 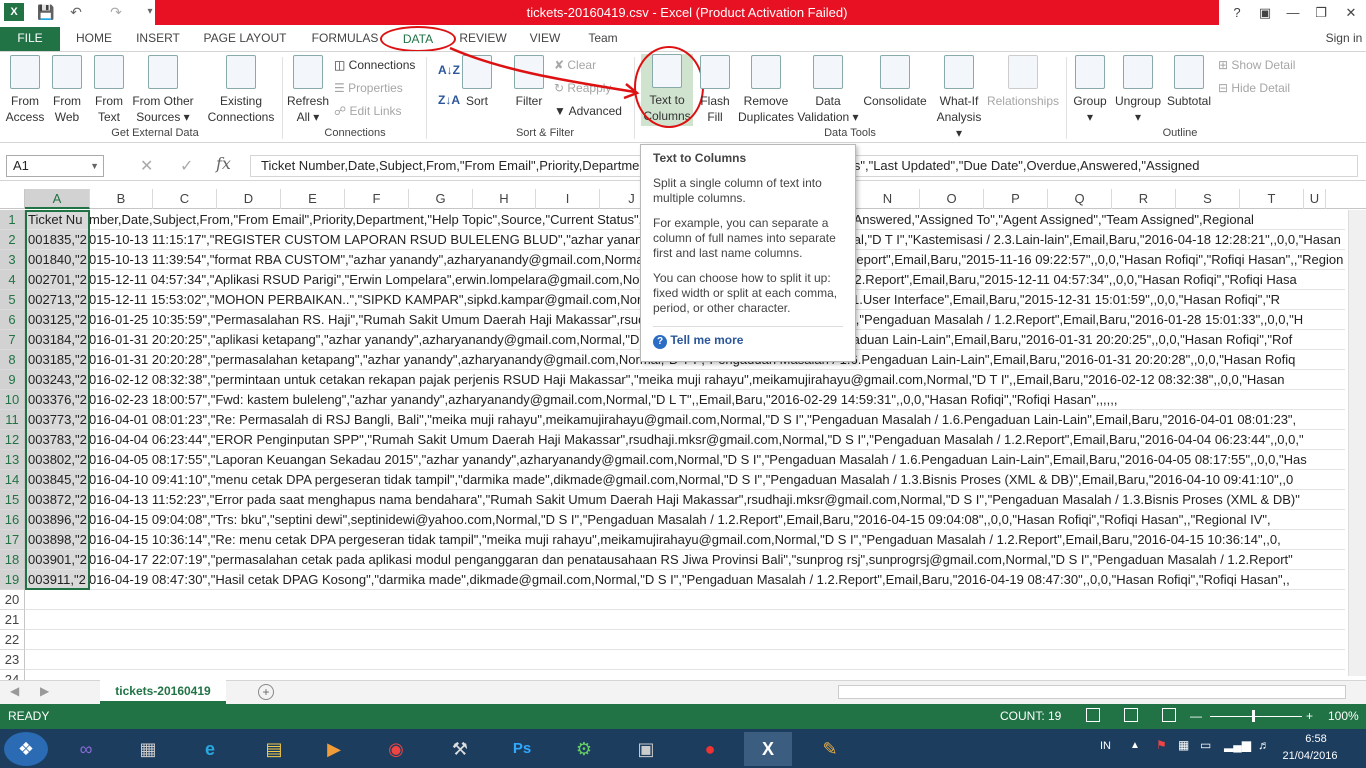 I want to click on select-all-button, so click(x=12, y=199).